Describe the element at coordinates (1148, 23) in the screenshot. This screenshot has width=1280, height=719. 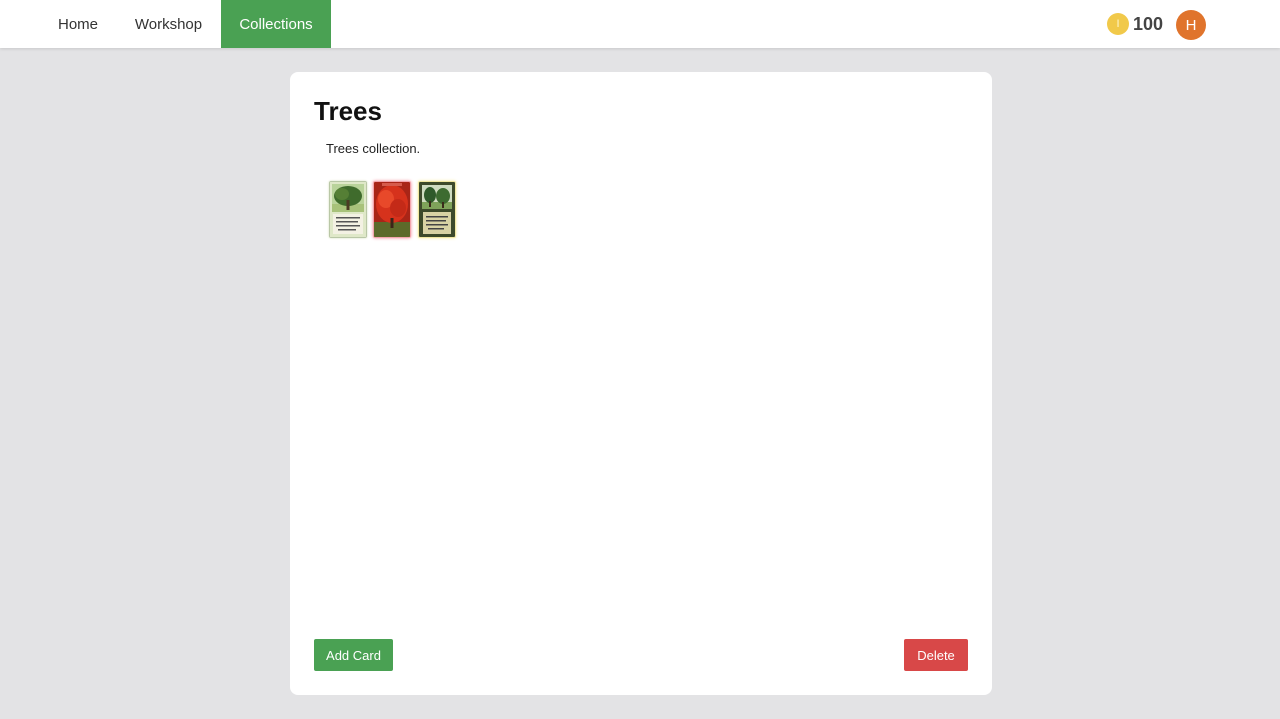
I see `coin-amount: 100` at that location.